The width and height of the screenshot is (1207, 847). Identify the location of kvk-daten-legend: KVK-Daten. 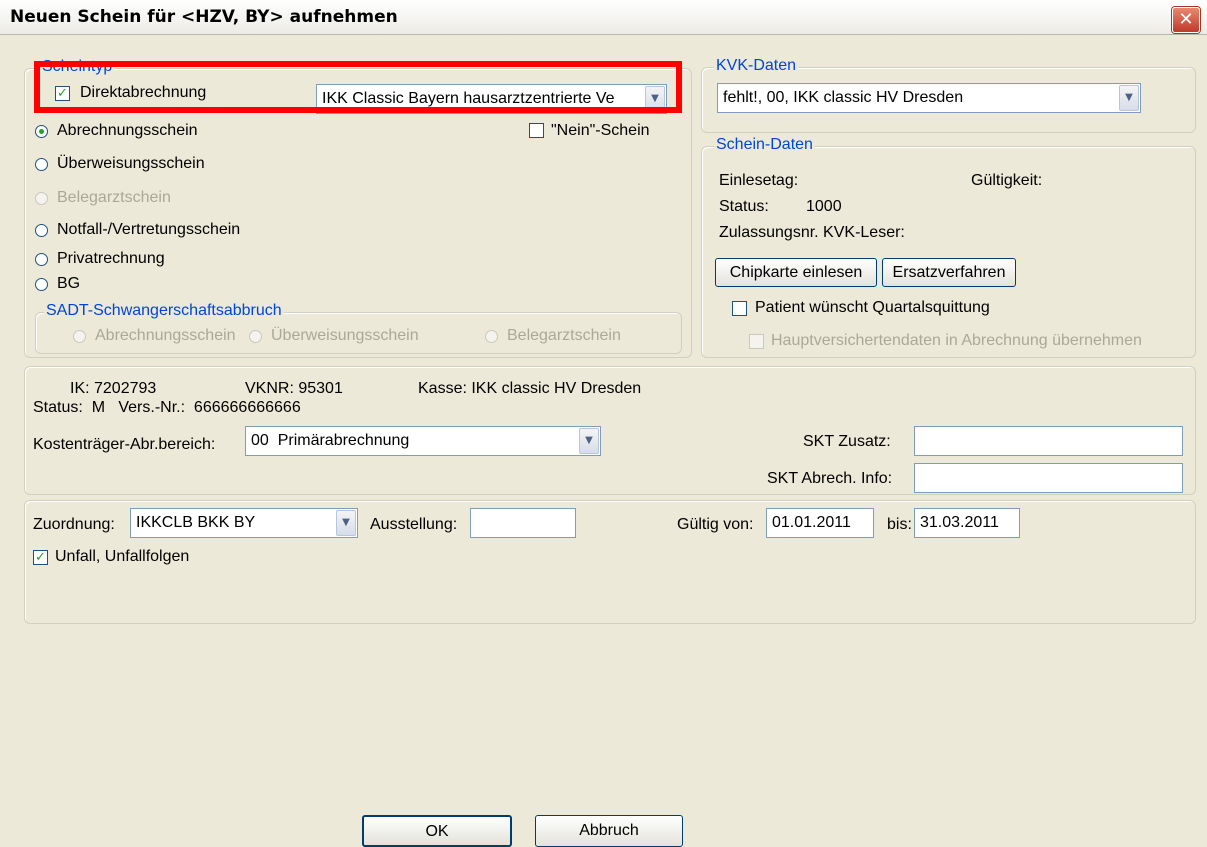
(756, 66).